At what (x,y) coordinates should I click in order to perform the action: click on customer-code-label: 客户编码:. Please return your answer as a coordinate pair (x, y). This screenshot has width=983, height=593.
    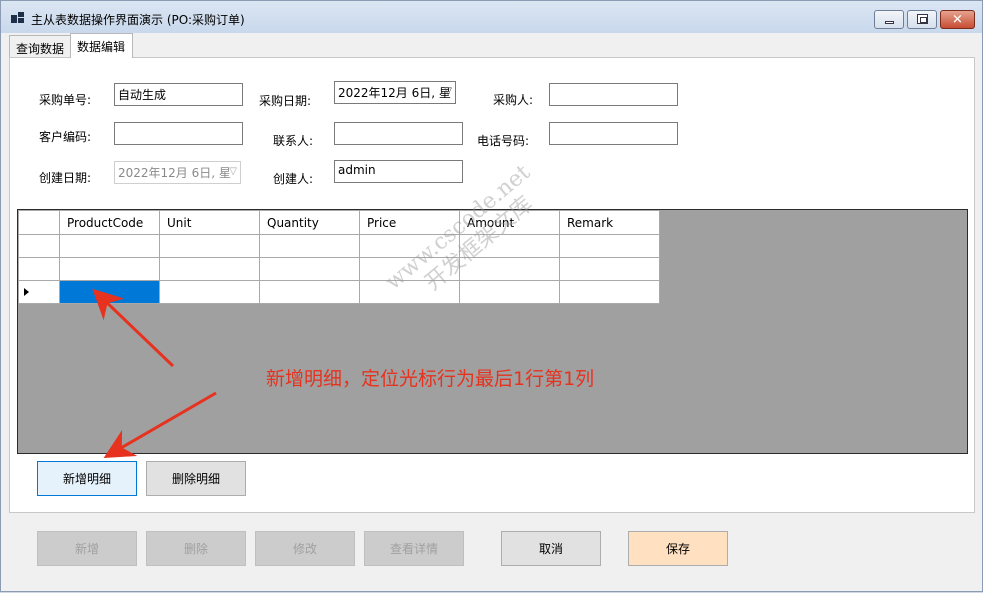
    Looking at the image, I should click on (65, 137).